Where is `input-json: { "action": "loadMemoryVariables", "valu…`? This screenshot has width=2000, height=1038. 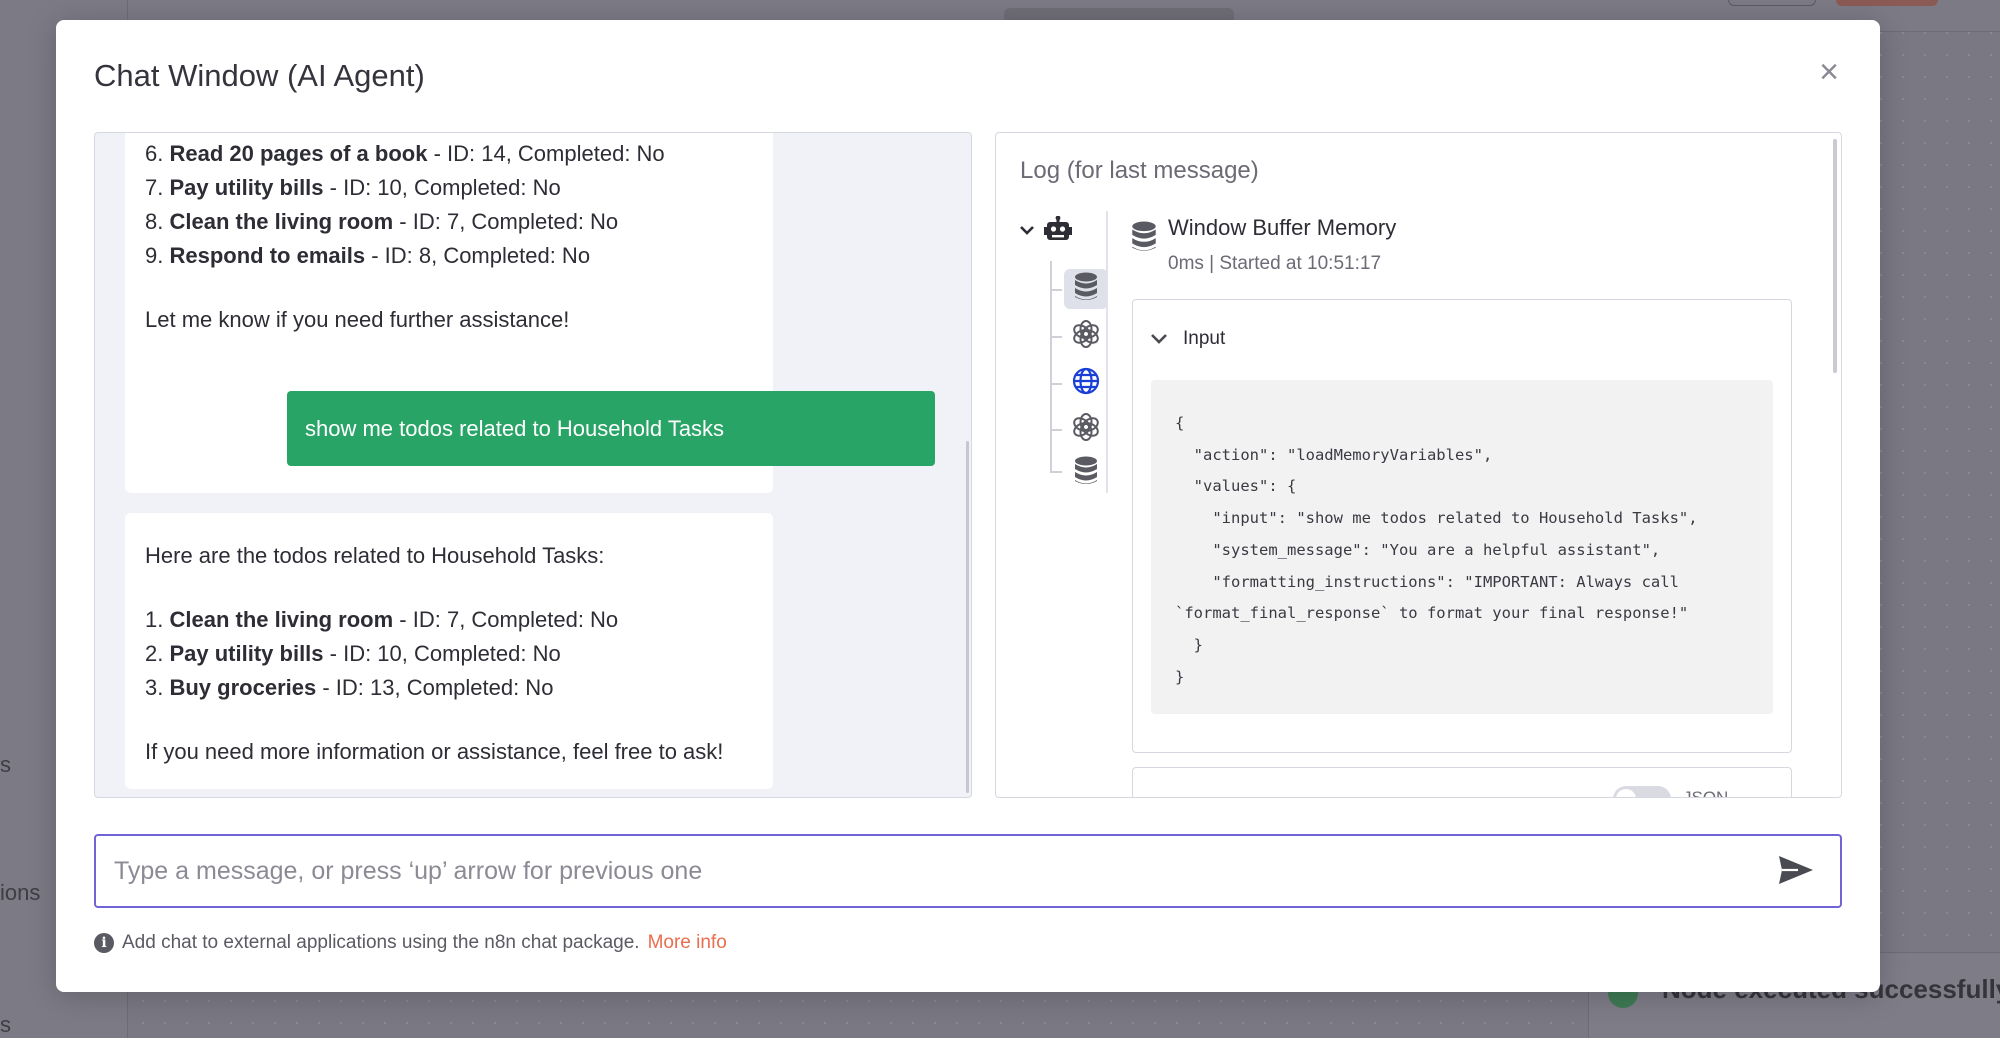 input-json: { "action": "loadMemoryVariables", "valu… is located at coordinates (1436, 550).